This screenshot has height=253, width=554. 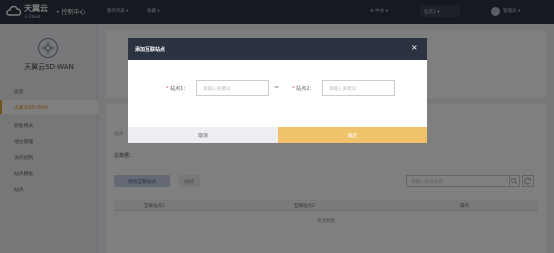 What do you see at coordinates (277, 49) in the screenshot?
I see `dialog-header: 添加互联站点 ×` at bounding box center [277, 49].